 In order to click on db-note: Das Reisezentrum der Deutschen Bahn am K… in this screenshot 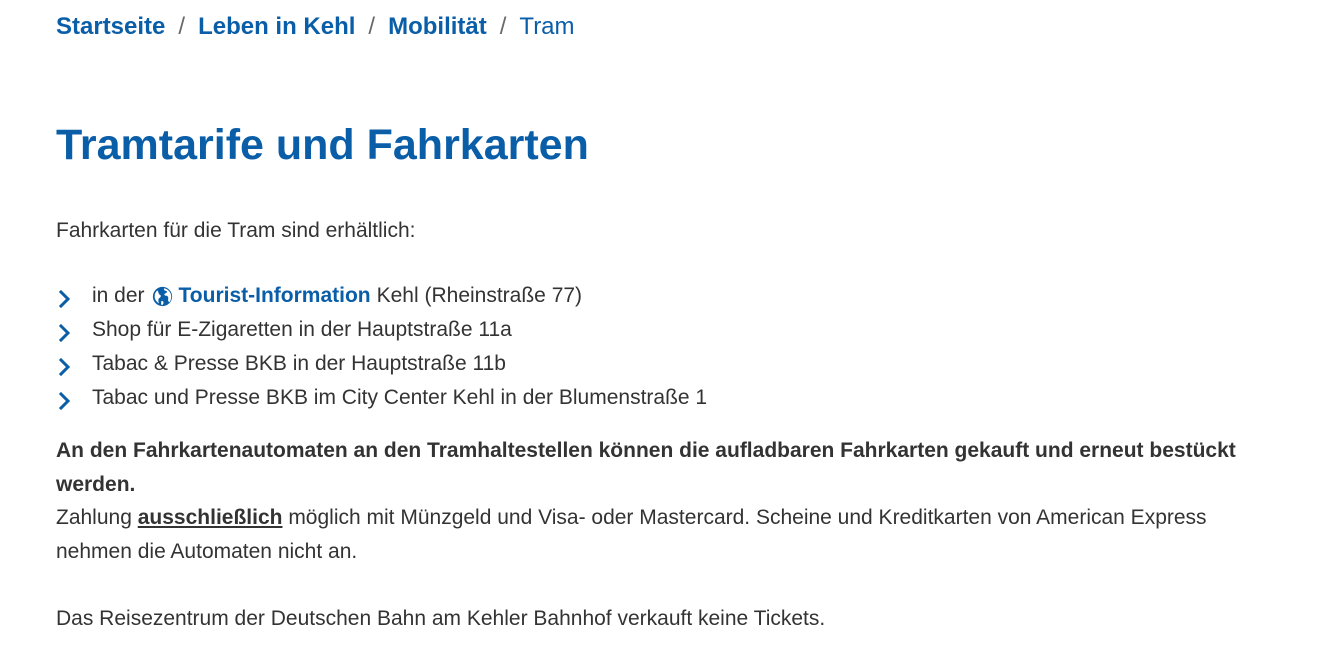, I will do `click(441, 618)`.